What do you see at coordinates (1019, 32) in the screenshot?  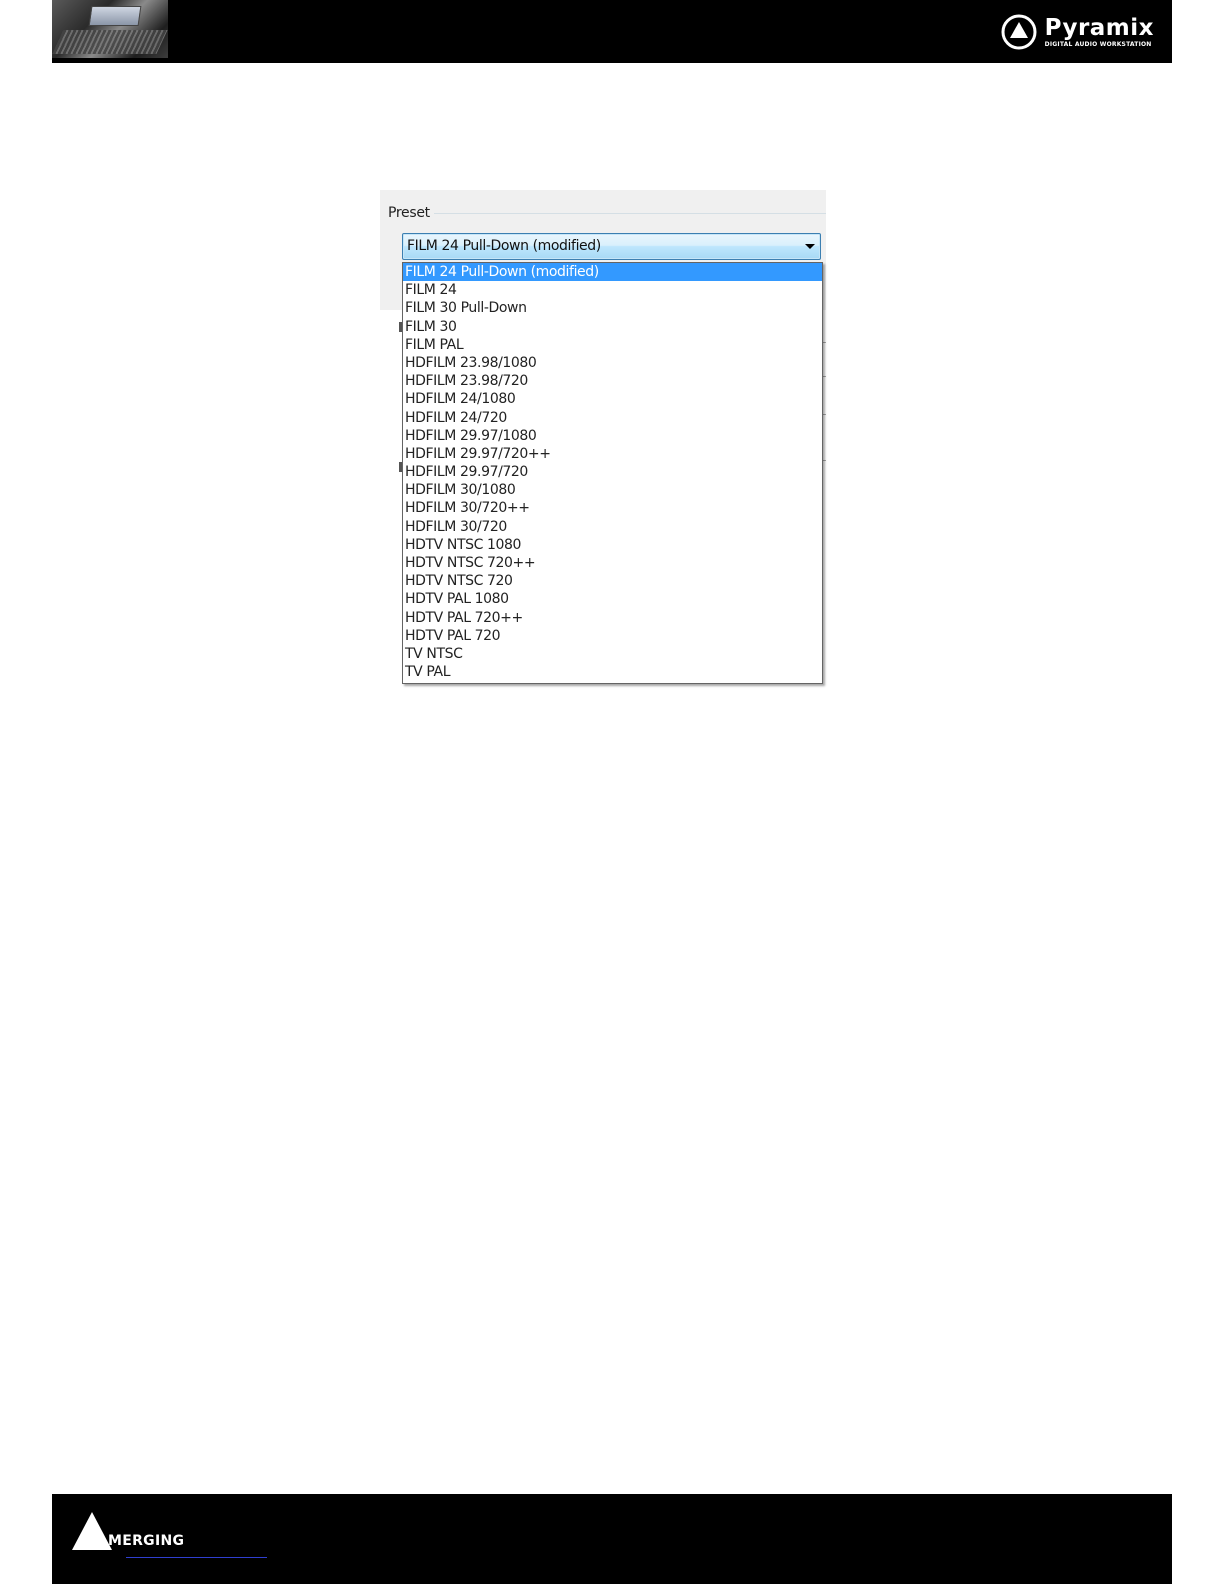 I see `pyramix-triangle-logo-icon` at bounding box center [1019, 32].